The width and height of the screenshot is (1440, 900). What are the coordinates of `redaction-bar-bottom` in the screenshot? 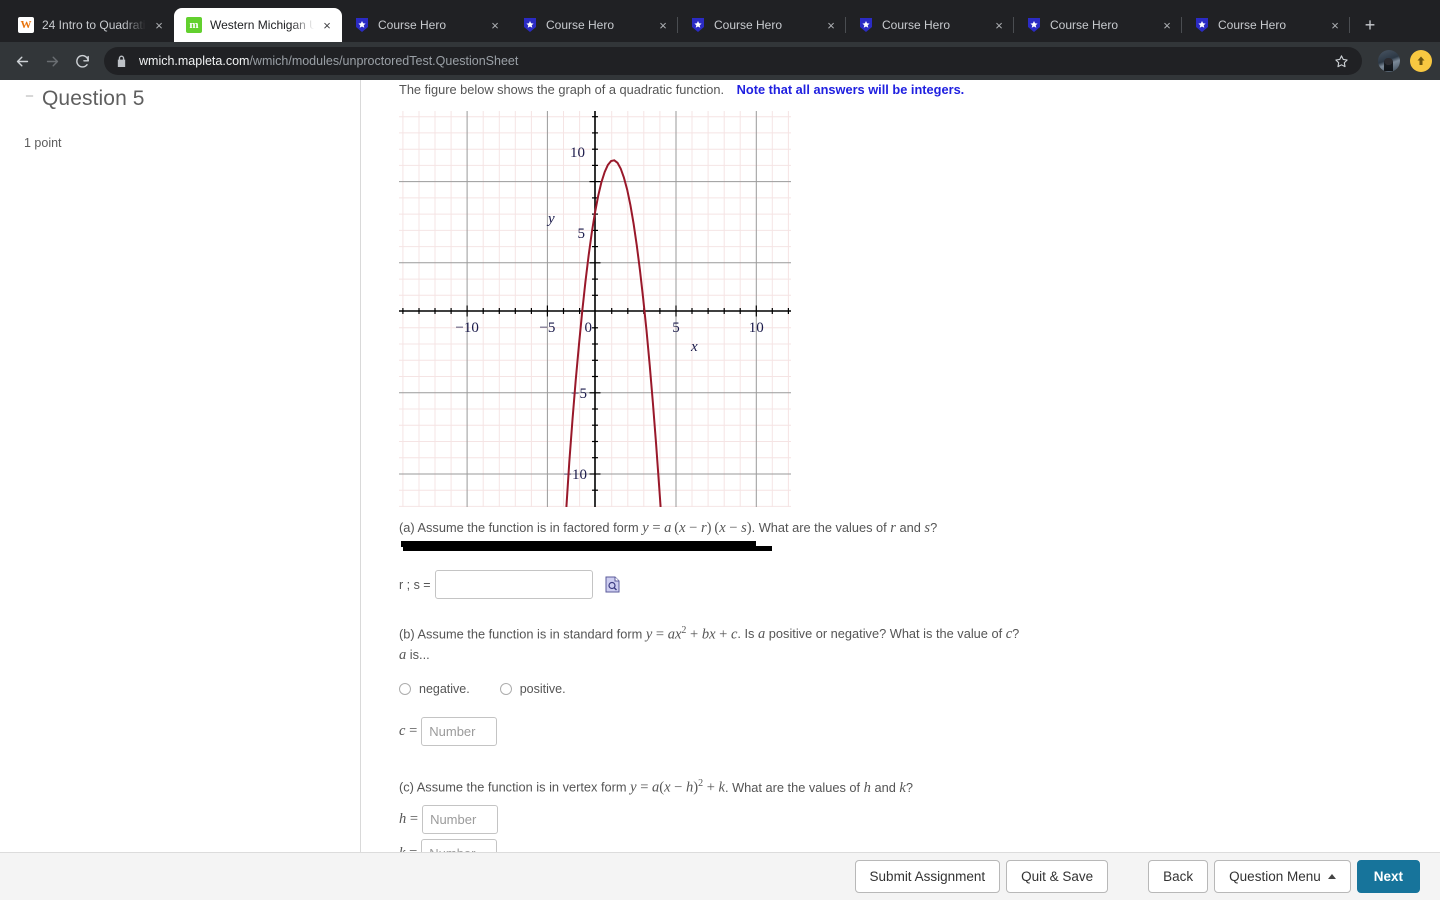 It's located at (587, 548).